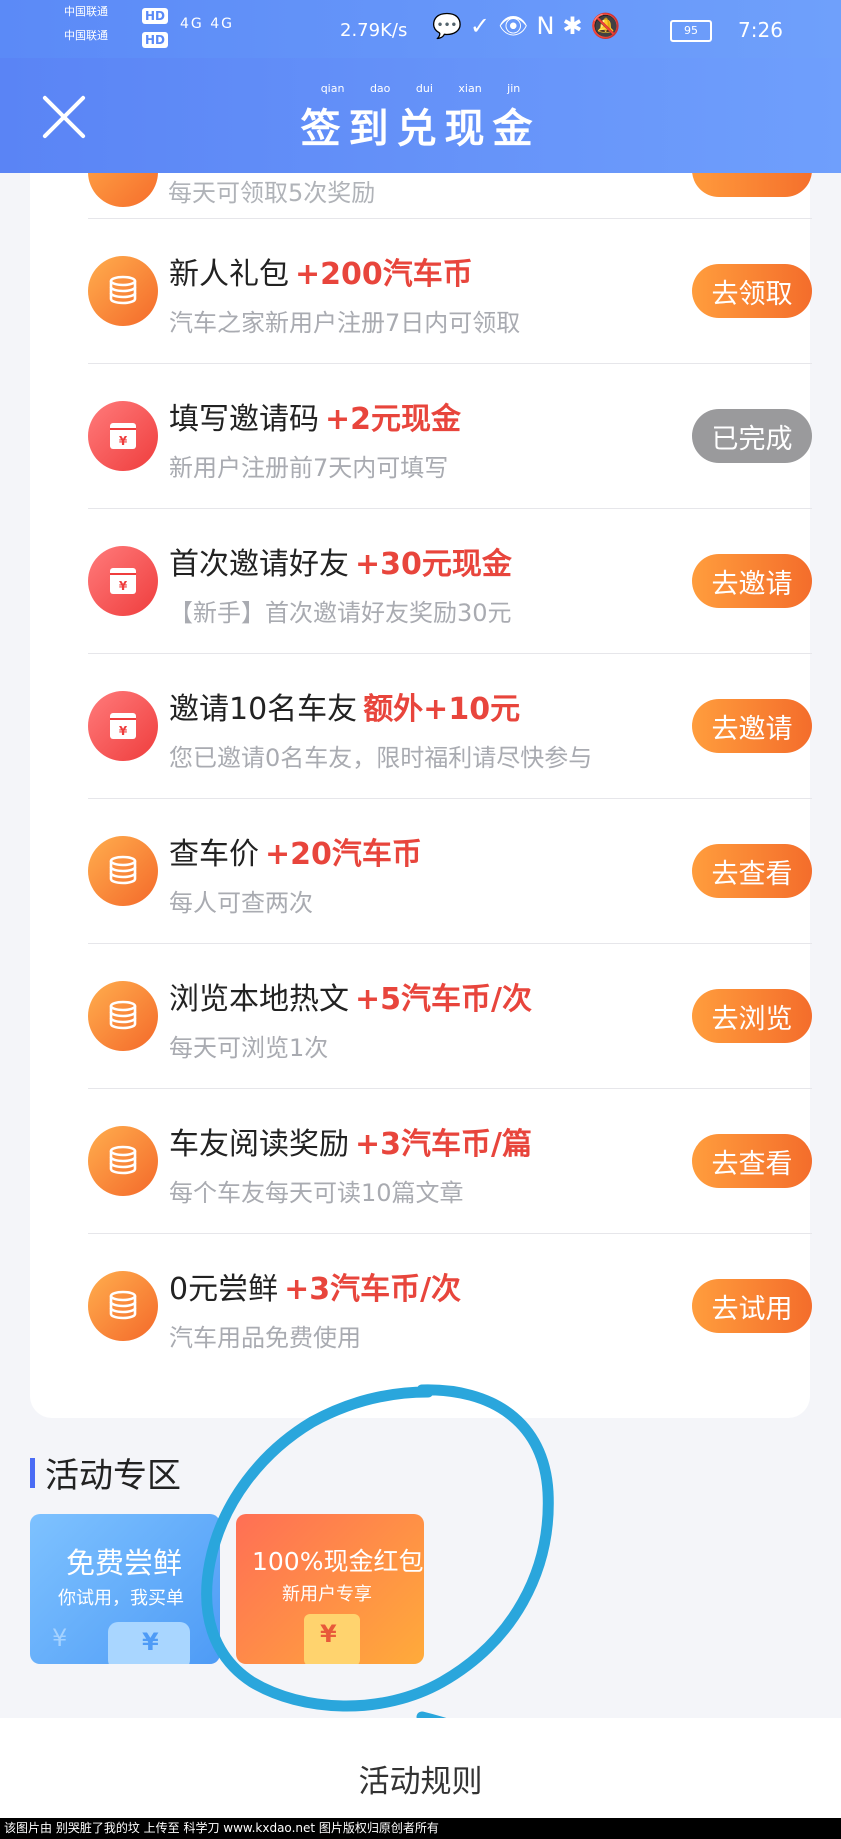 The width and height of the screenshot is (841, 1839). What do you see at coordinates (121, 1598) in the screenshot?
I see `banner-subtitle: 你试用，我买单` at bounding box center [121, 1598].